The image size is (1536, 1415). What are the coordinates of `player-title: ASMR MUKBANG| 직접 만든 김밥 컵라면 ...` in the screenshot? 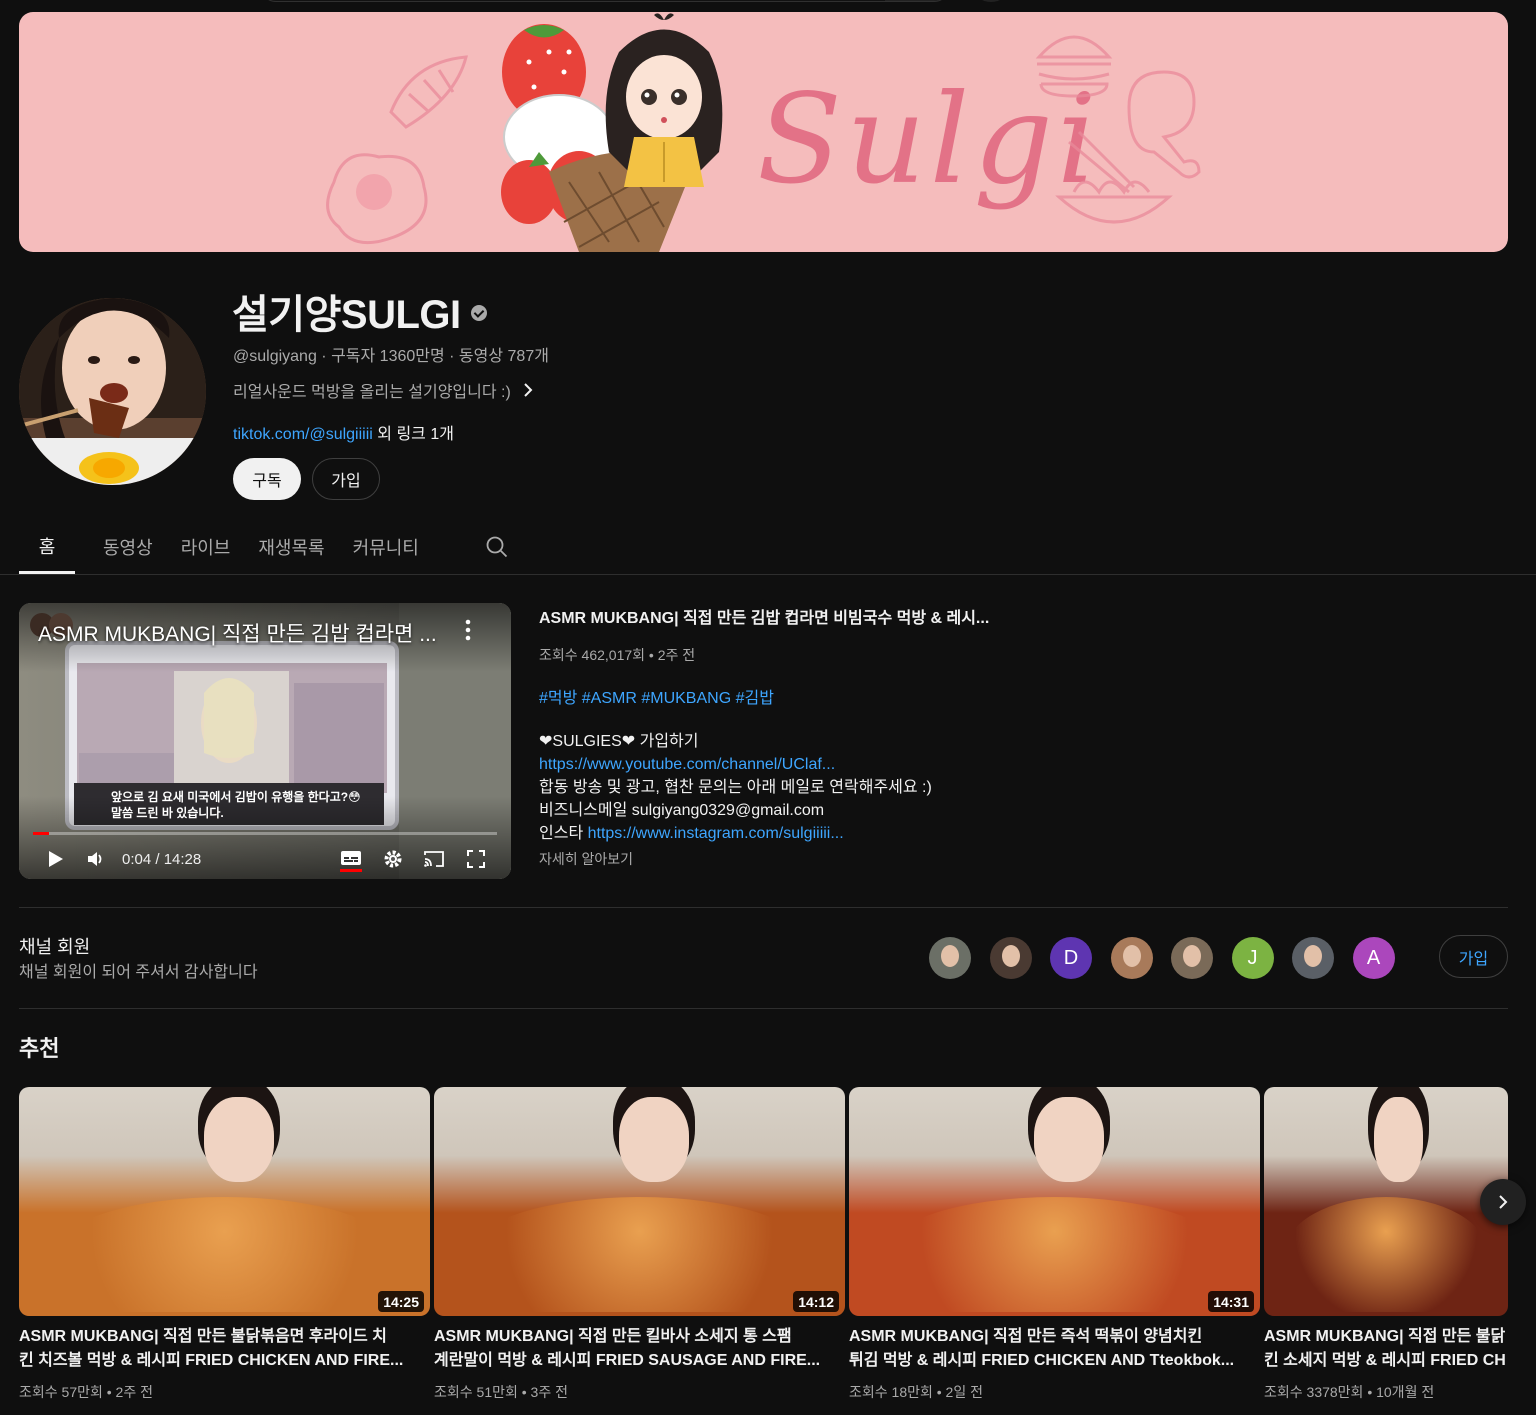 It's located at (238, 633).